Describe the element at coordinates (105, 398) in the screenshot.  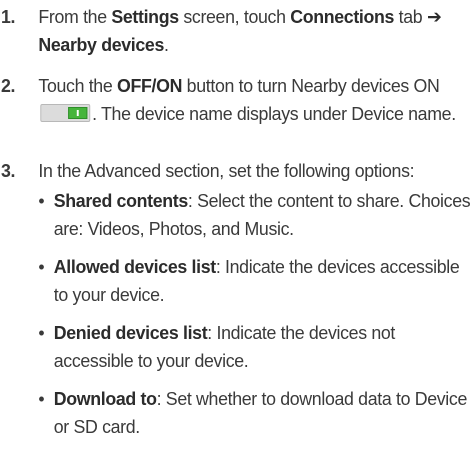
I see `option-term: Download to` at that location.